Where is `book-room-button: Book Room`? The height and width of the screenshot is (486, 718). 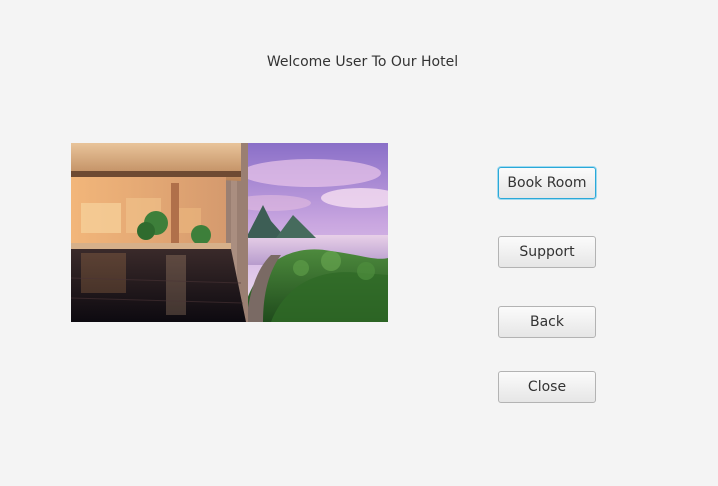 book-room-button: Book Room is located at coordinates (547, 183).